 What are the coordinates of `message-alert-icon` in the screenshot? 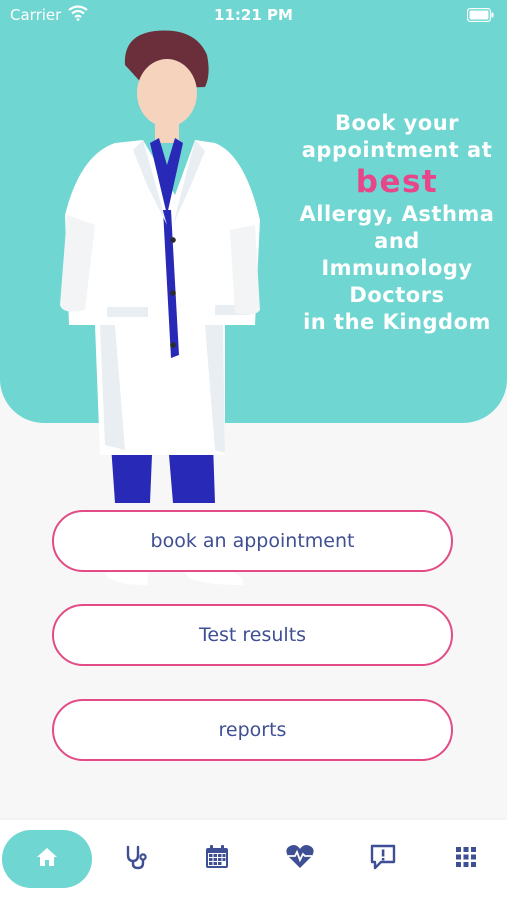 It's located at (383, 859).